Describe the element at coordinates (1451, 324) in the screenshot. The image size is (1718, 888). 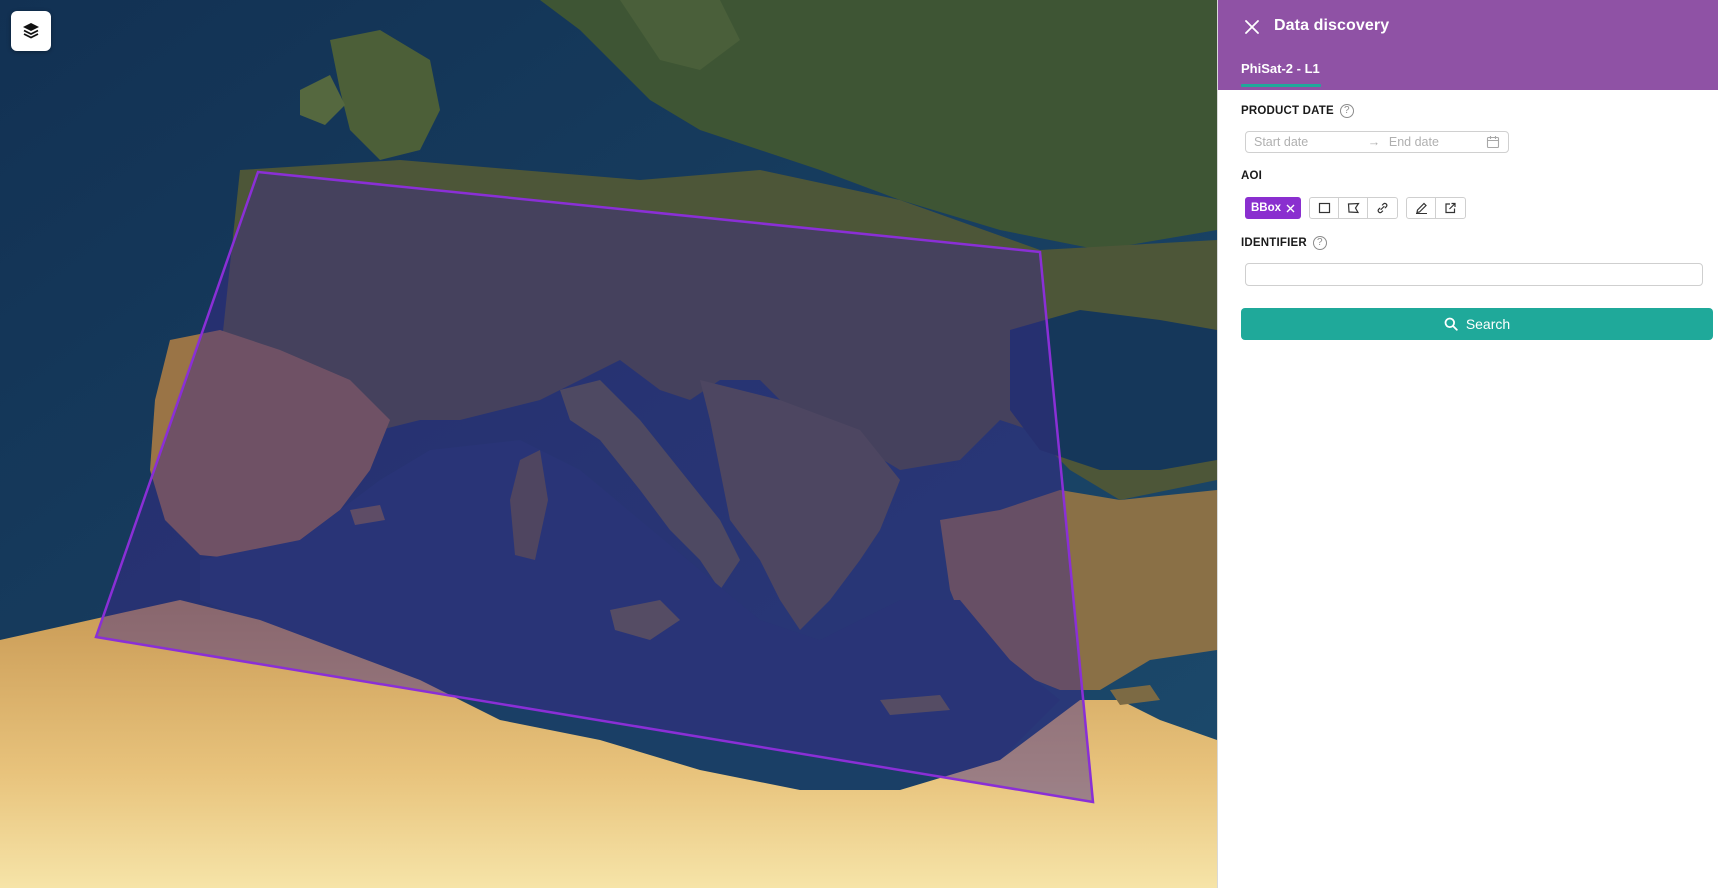
I see `search-icon` at that location.